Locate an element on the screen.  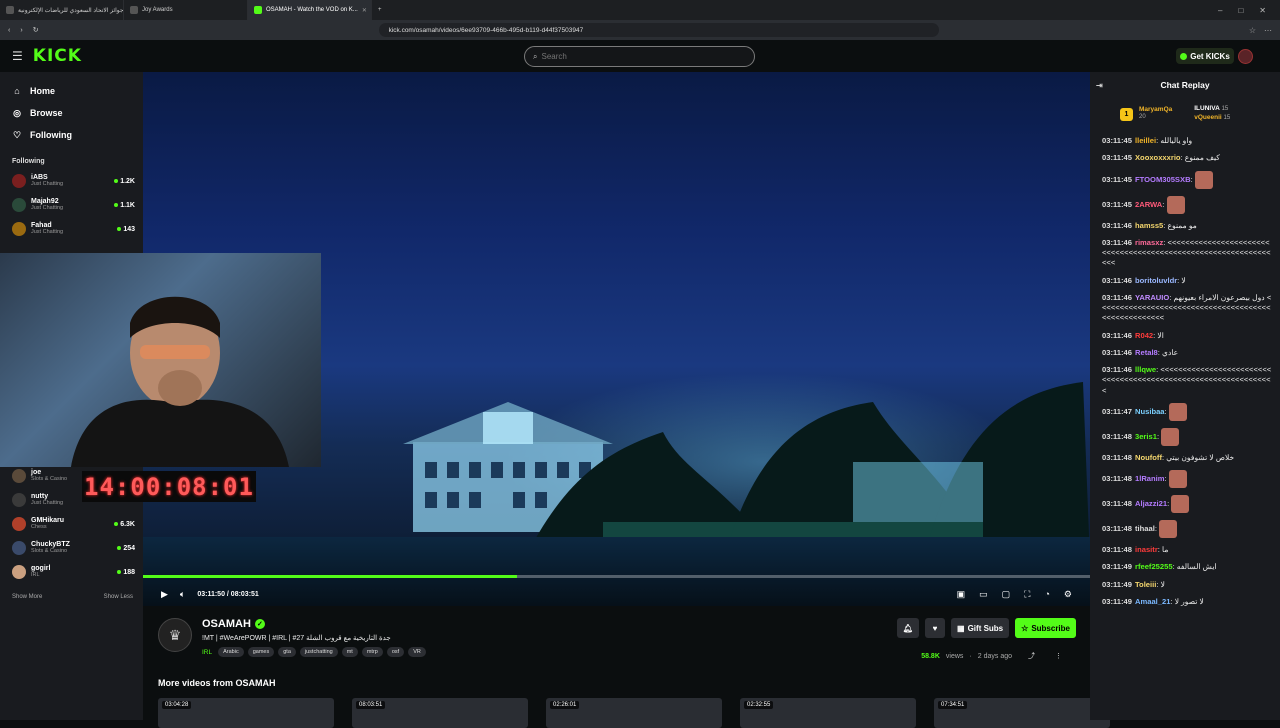
tag-chip: VR is located at coordinates (417, 652).